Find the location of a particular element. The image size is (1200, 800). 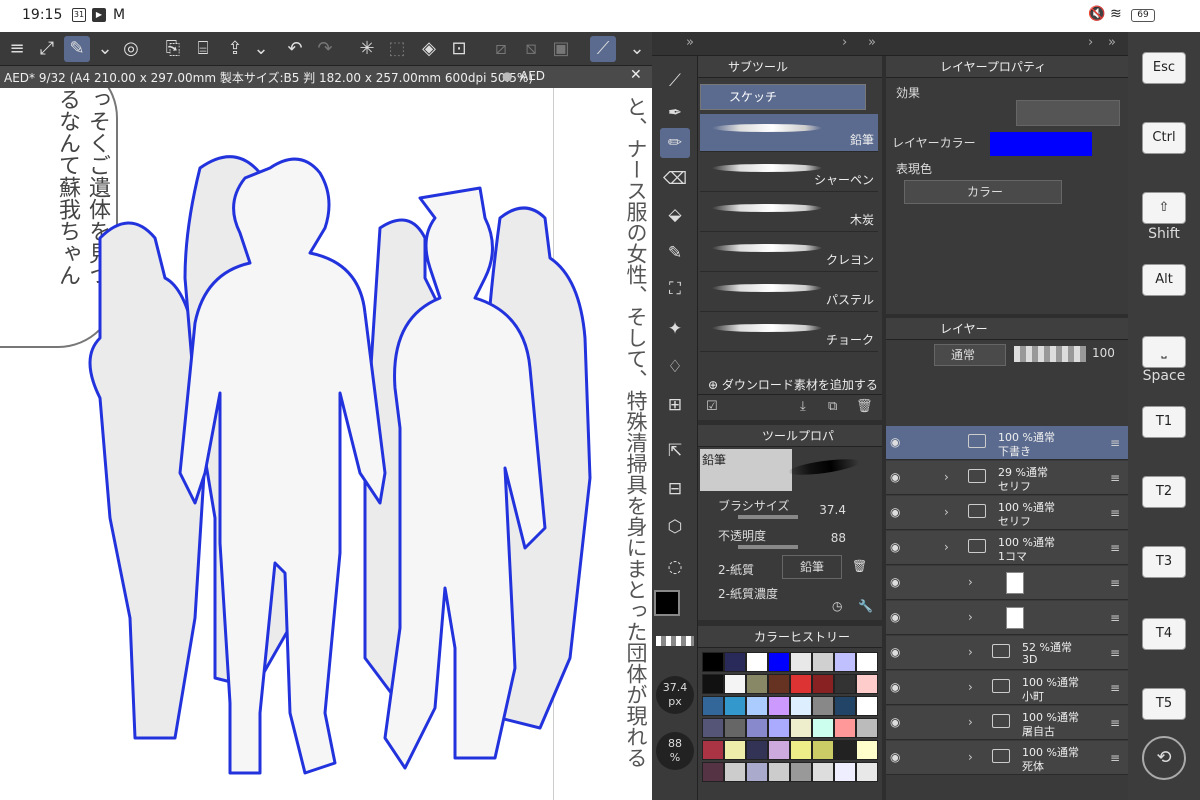

grid-icon: ⊞ is located at coordinates (675, 405).